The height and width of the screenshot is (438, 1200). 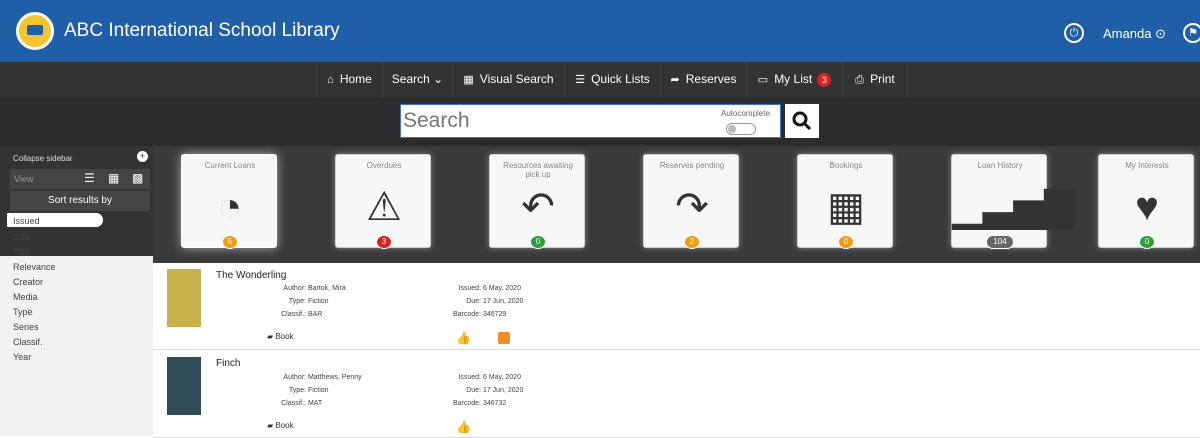 I want to click on search-button, so click(x=802, y=121).